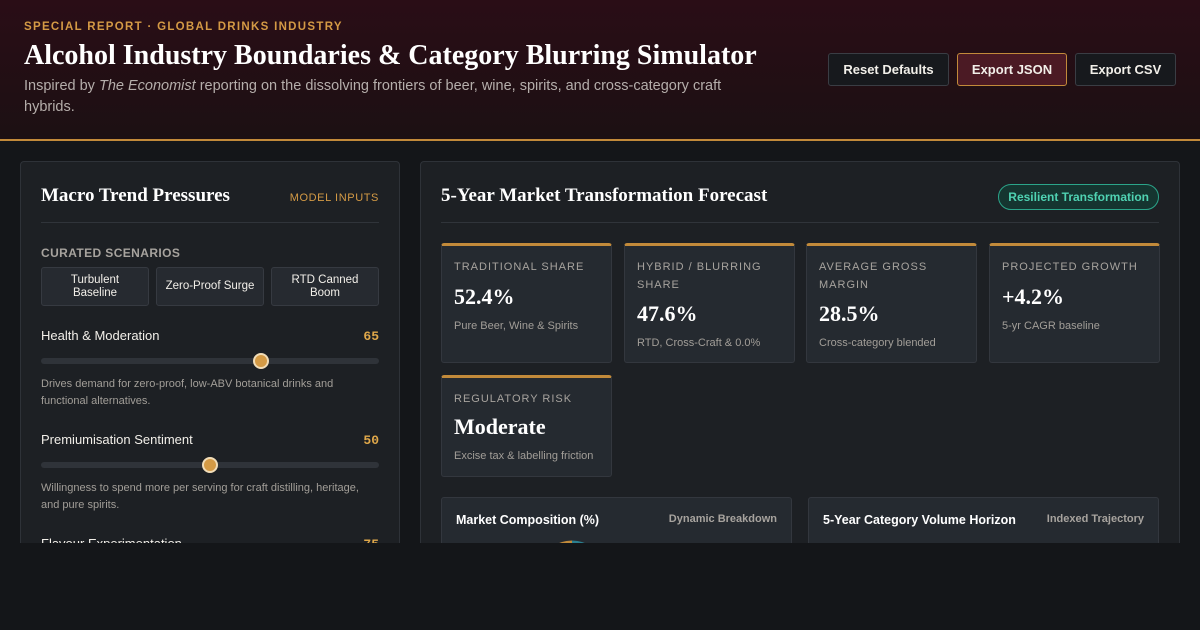 The height and width of the screenshot is (630, 1200). I want to click on kpi-note: Excise tax & labelling friction, so click(524, 456).